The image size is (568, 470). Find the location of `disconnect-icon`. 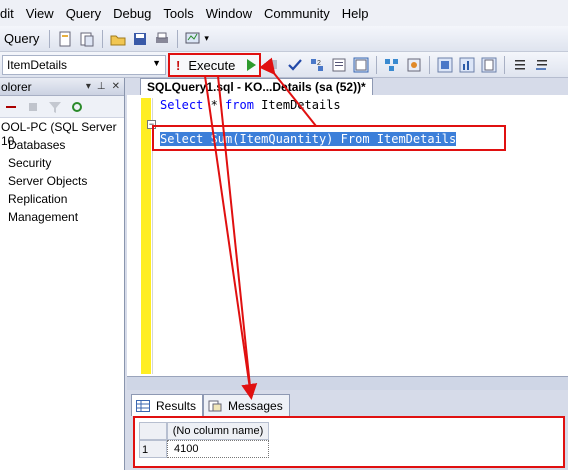

disconnect-icon is located at coordinates (11, 107).